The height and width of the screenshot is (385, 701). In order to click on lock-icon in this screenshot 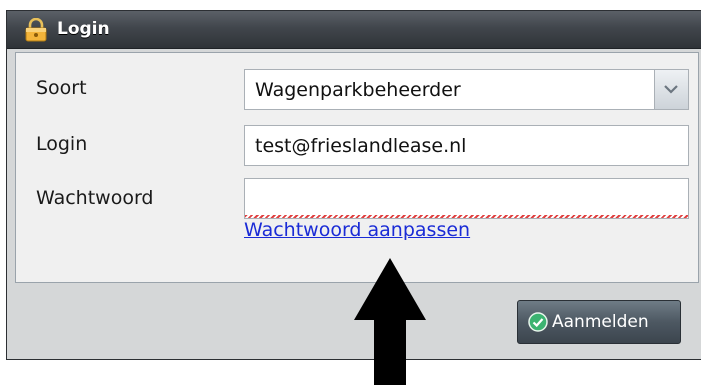, I will do `click(36, 30)`.